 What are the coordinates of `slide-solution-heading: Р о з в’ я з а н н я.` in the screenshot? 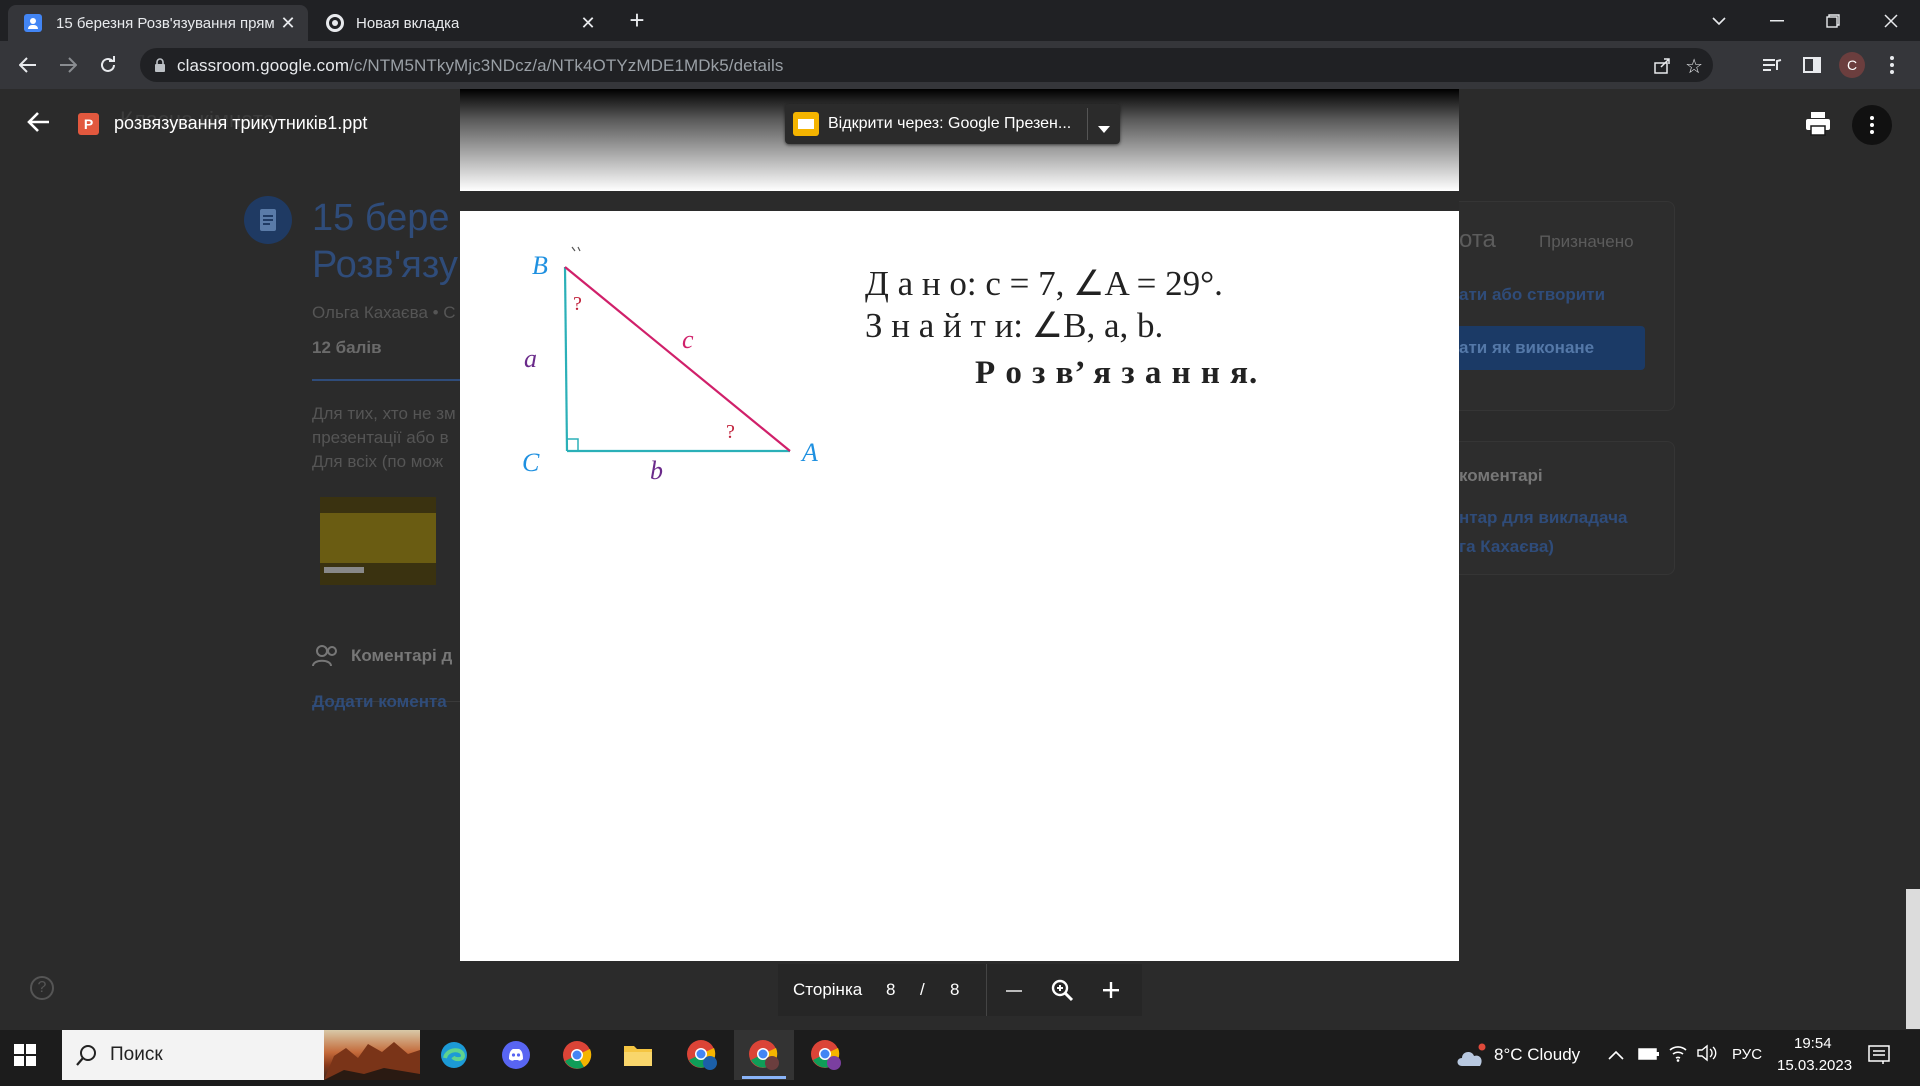 It's located at (1117, 373).